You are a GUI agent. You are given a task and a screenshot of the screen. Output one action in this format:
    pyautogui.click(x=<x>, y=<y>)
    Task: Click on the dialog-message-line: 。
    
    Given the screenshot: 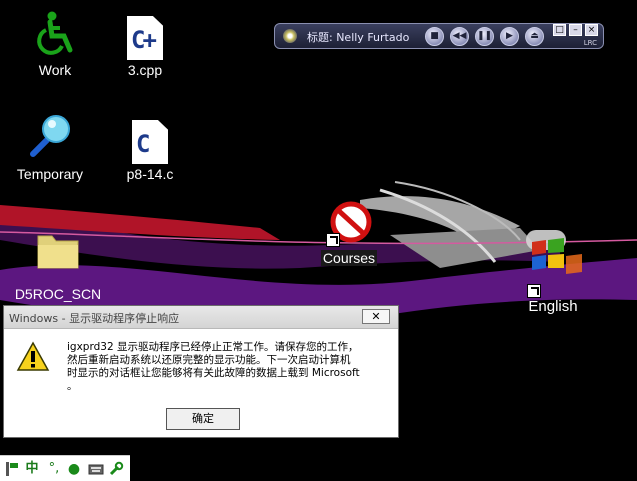 What is the action you would take?
    pyautogui.click(x=72, y=386)
    